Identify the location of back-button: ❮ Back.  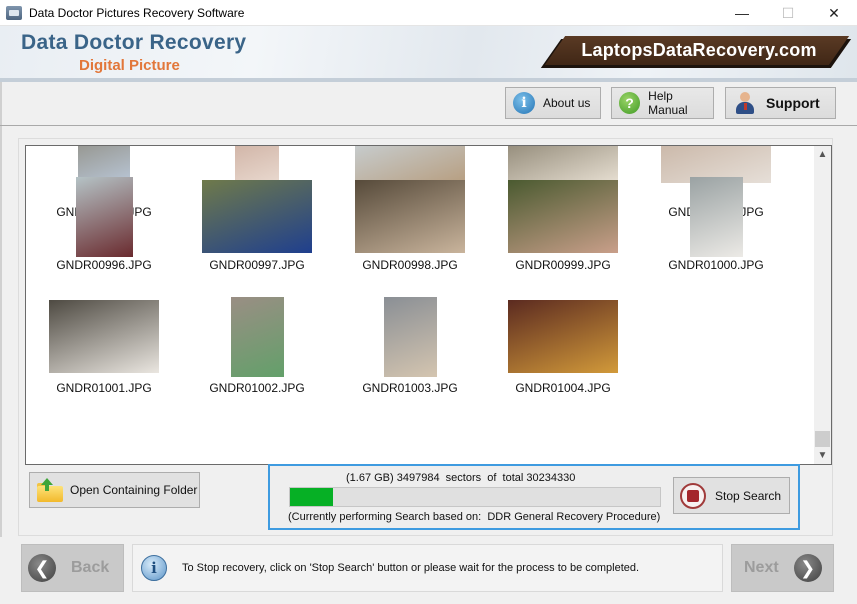
(72, 568).